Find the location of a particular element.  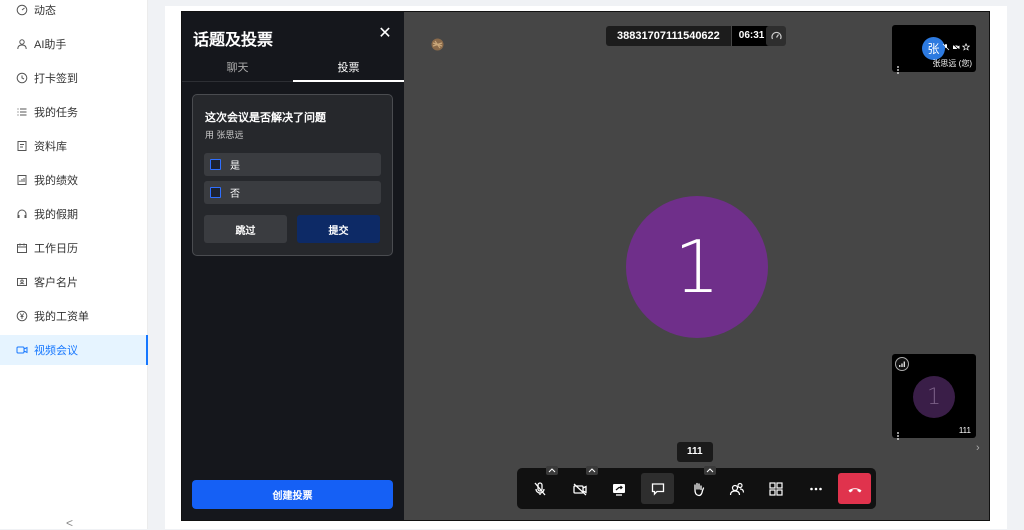

sidebar-item: 我的任务 is located at coordinates (74, 112).